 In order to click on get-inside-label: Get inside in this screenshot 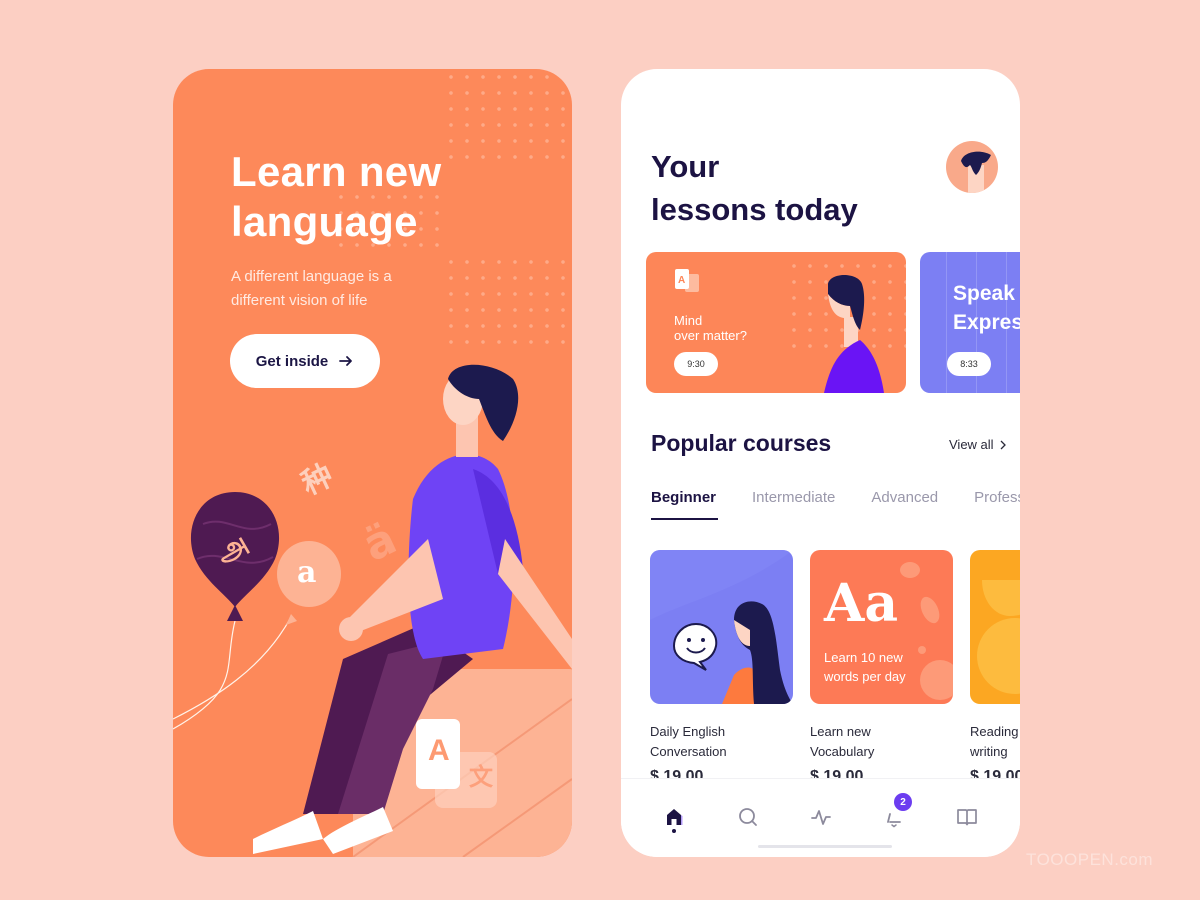, I will do `click(292, 361)`.